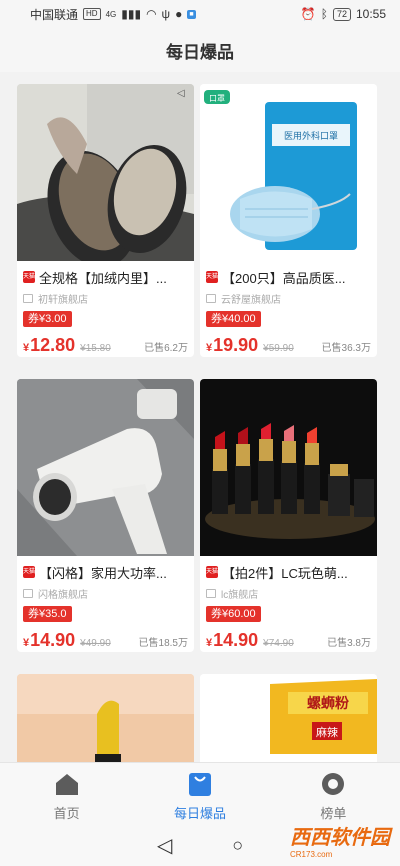 The height and width of the screenshot is (866, 400). Describe the element at coordinates (199, 784) in the screenshot. I see `shopping-bag-icon` at that location.